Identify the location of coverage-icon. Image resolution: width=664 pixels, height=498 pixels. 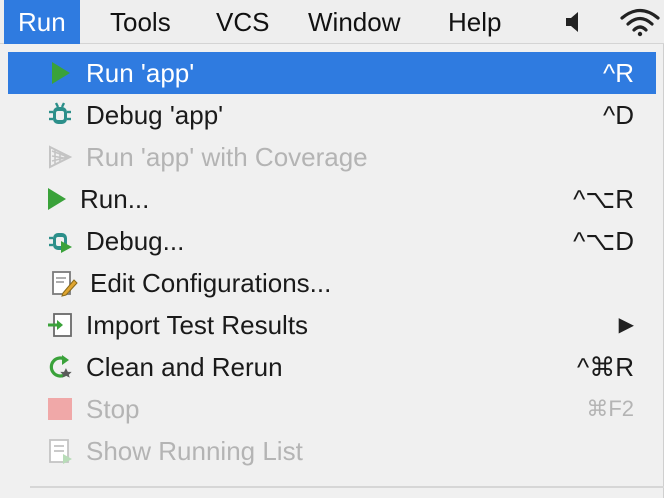
(60, 157).